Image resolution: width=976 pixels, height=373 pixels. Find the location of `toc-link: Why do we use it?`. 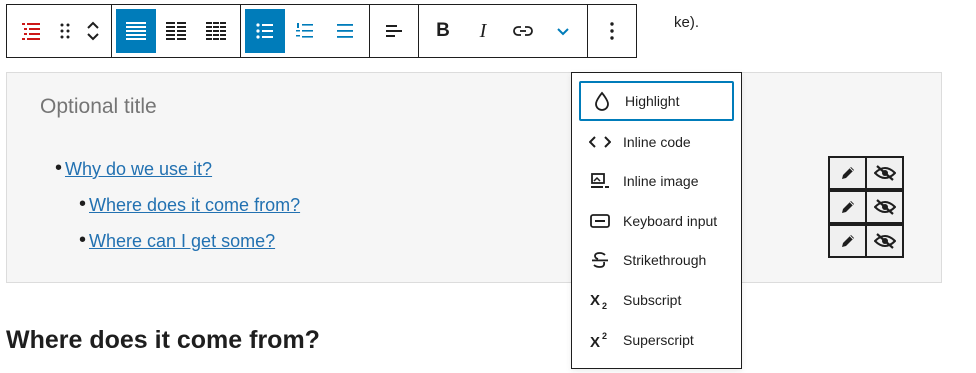

toc-link: Why do we use it? is located at coordinates (138, 169).